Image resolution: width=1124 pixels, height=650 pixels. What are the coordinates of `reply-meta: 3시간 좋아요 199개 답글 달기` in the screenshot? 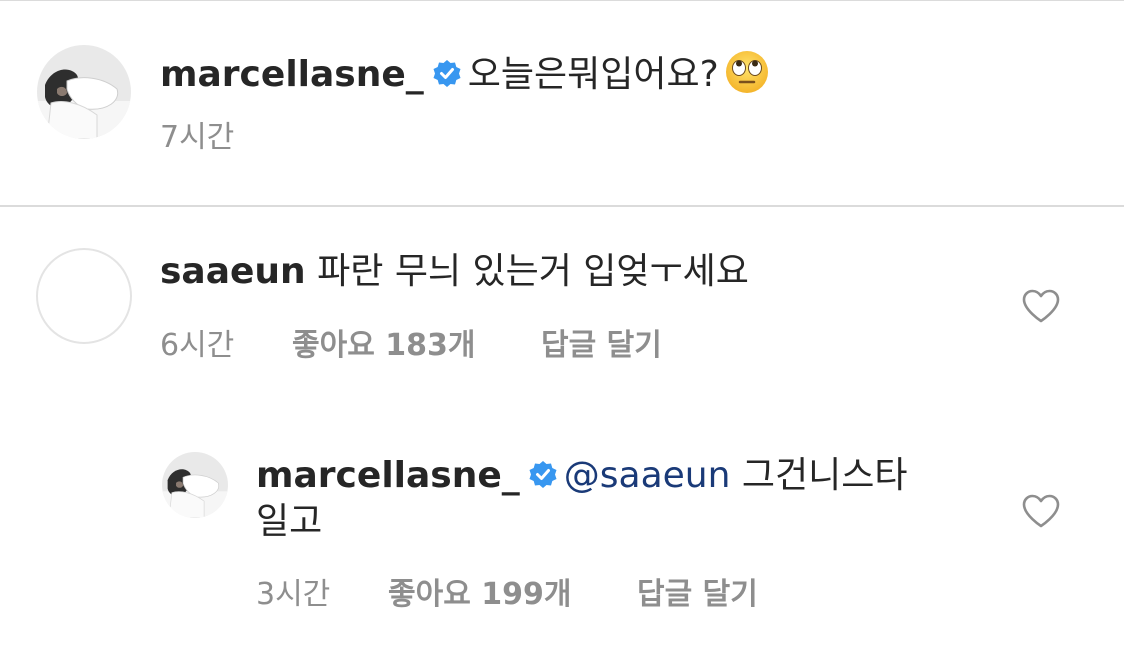 It's located at (536, 595).